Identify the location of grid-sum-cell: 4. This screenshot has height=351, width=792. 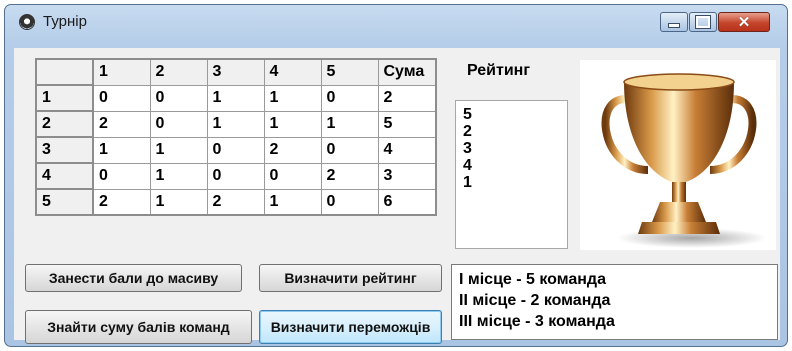
(407, 150).